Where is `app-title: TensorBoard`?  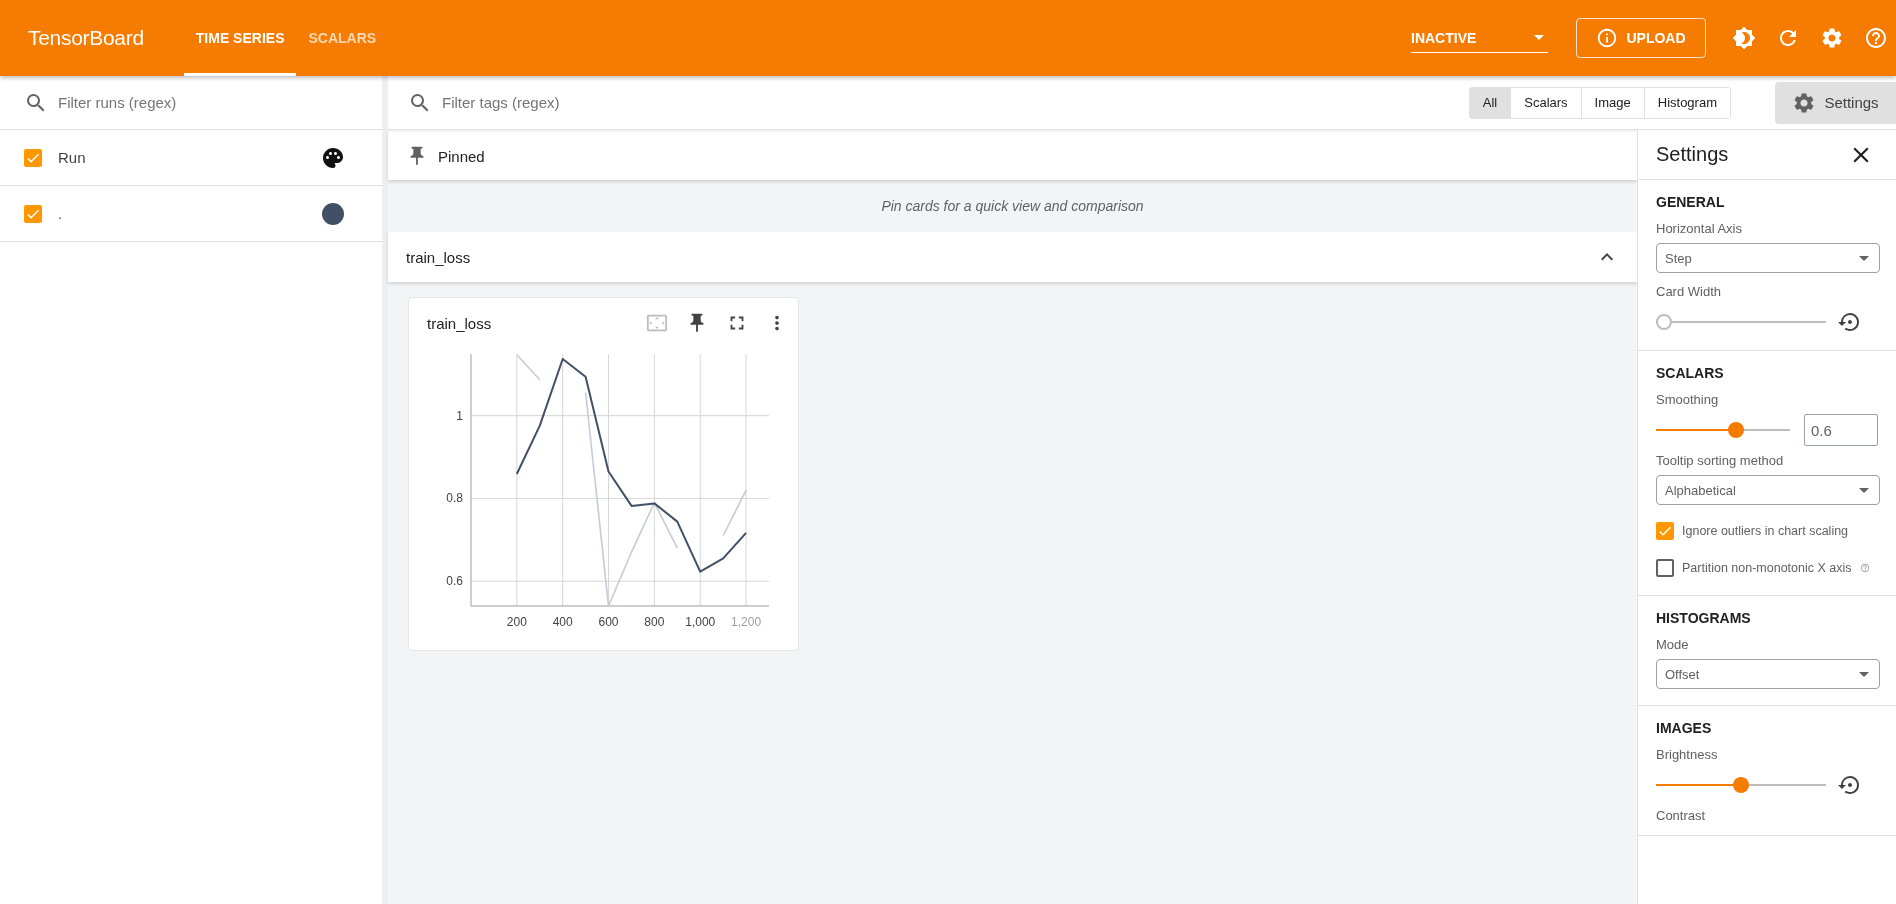 app-title: TensorBoard is located at coordinates (86, 38).